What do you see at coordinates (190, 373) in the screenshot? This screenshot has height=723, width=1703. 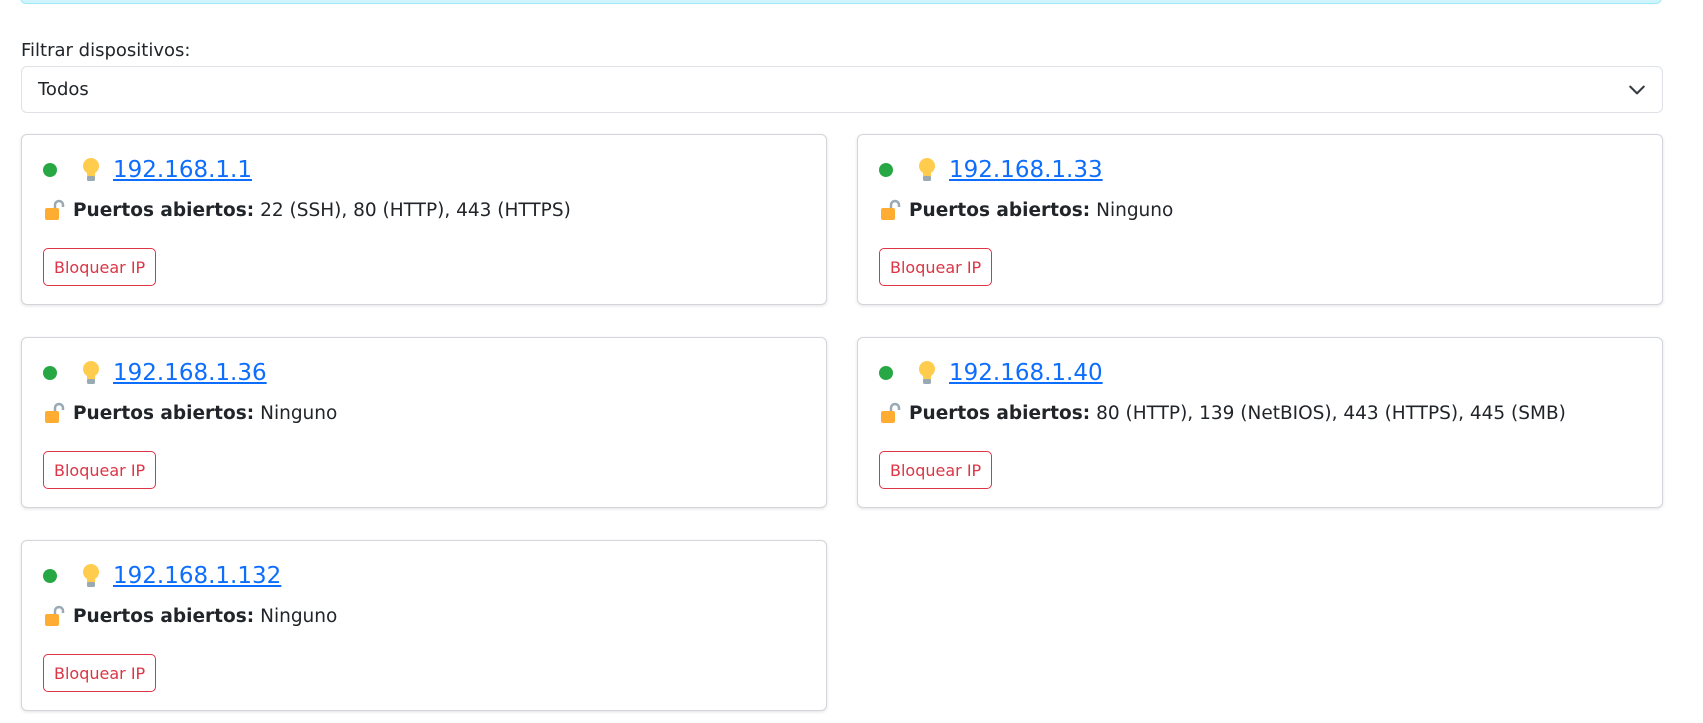 I see `device-ip-link: 192.168.1.36` at bounding box center [190, 373].